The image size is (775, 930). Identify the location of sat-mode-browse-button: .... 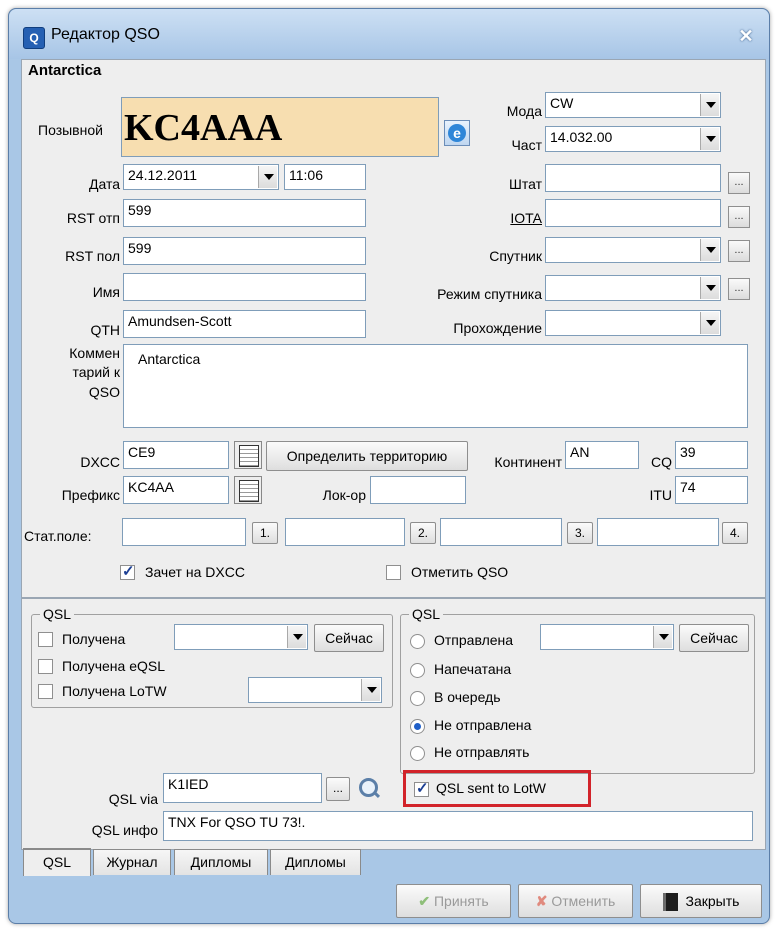
(739, 289).